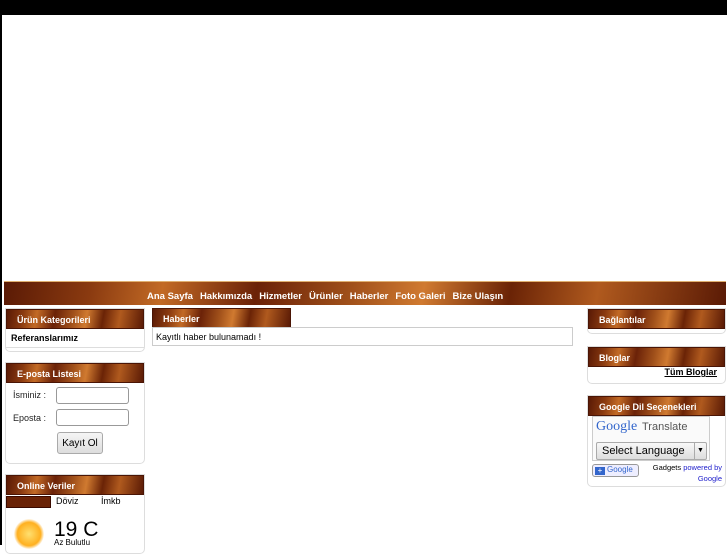  I want to click on links-panel: Bağlantılar, so click(656, 321).